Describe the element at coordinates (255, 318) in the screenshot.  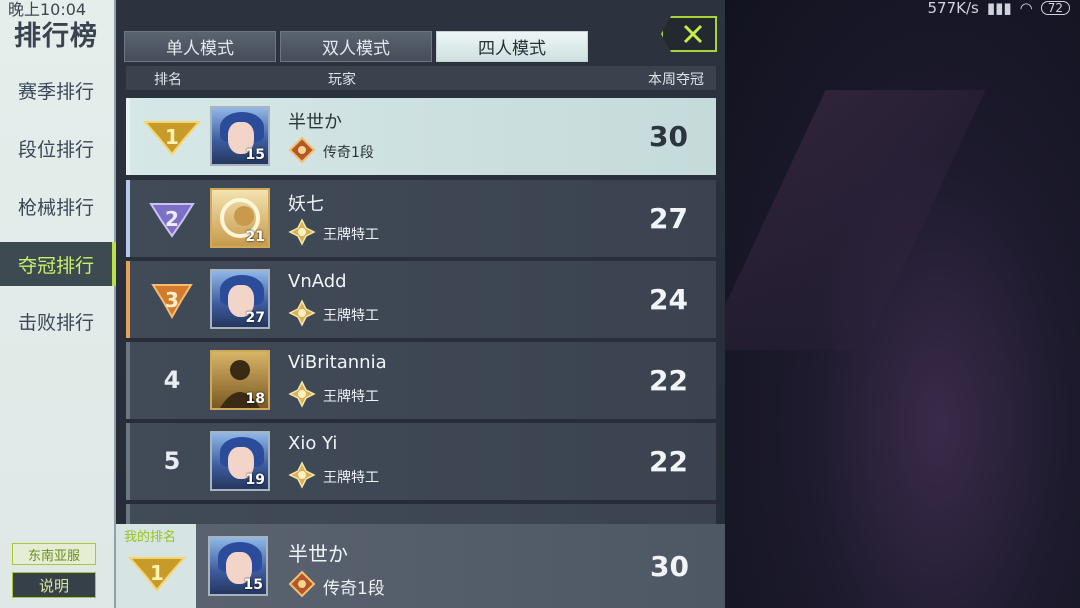
I see `player-level: 27` at that location.